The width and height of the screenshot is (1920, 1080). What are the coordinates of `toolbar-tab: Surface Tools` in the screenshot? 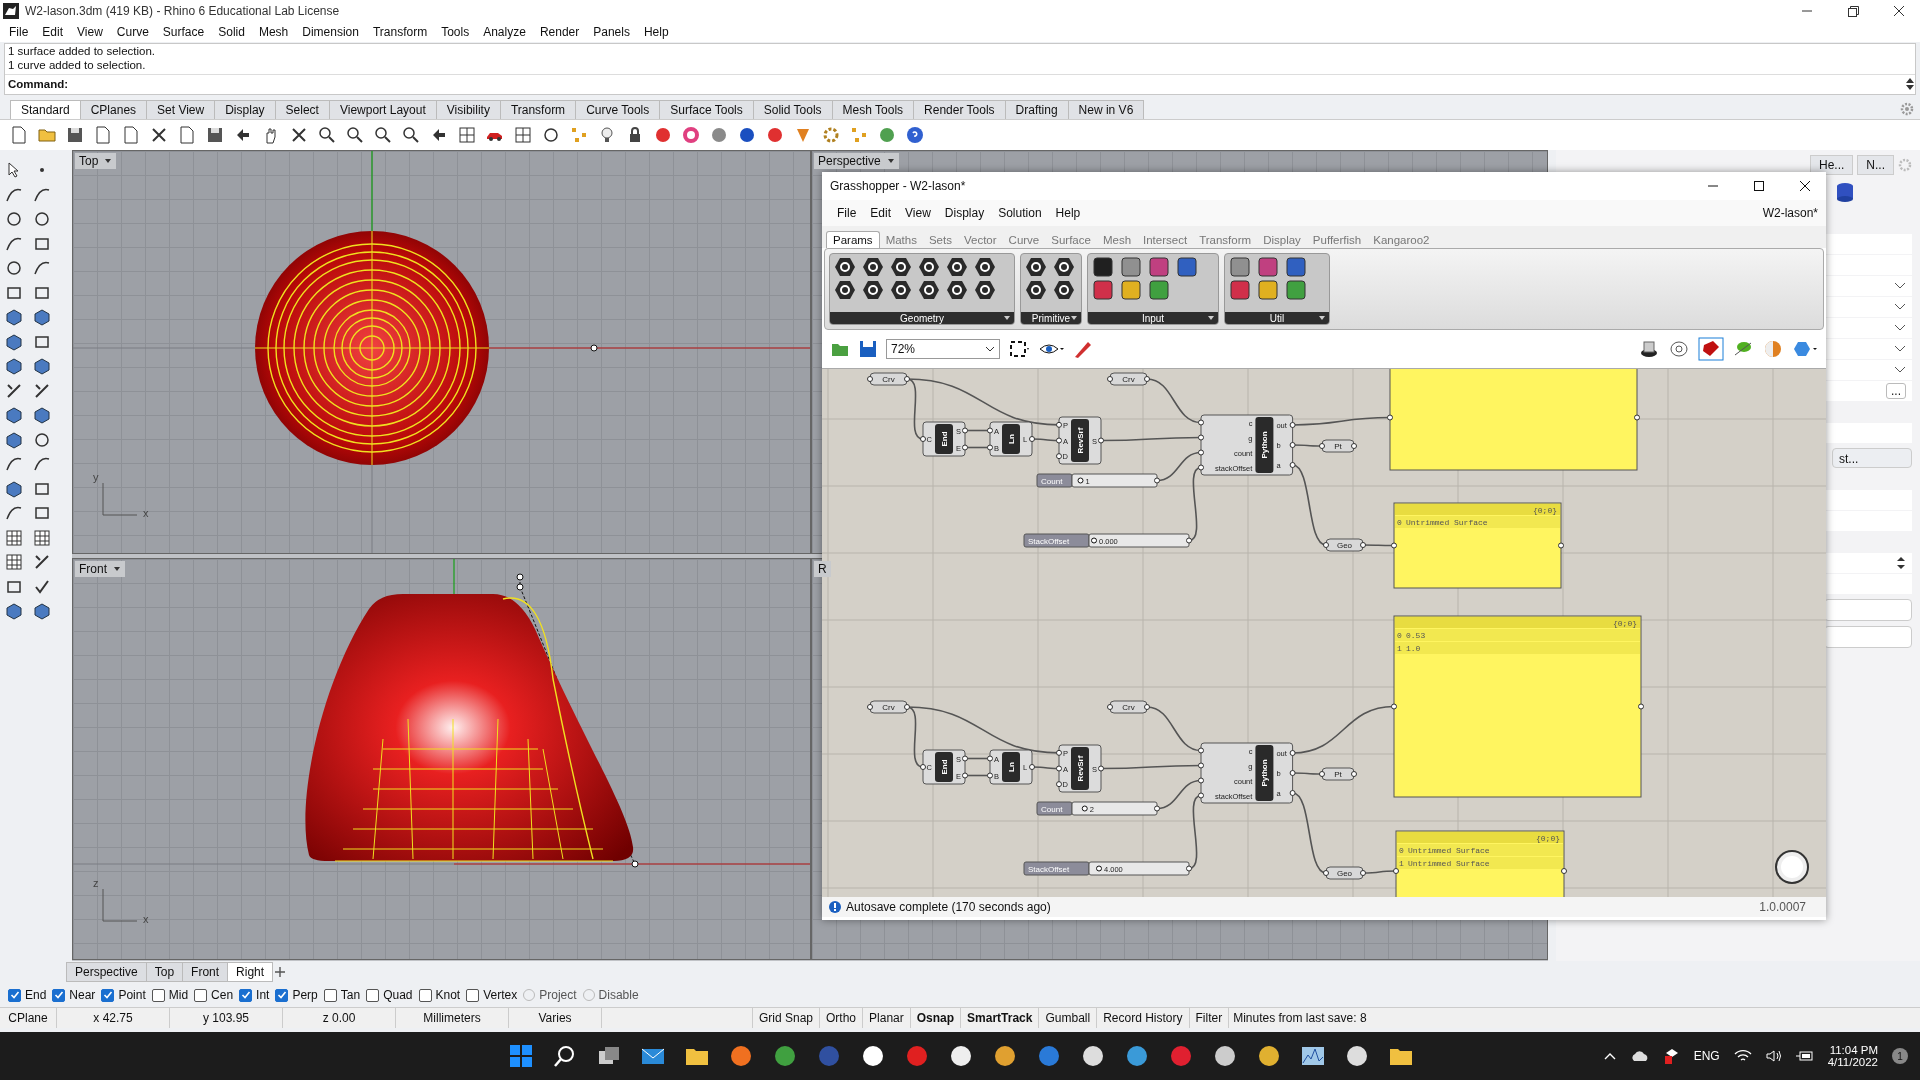 It's located at (706, 109).